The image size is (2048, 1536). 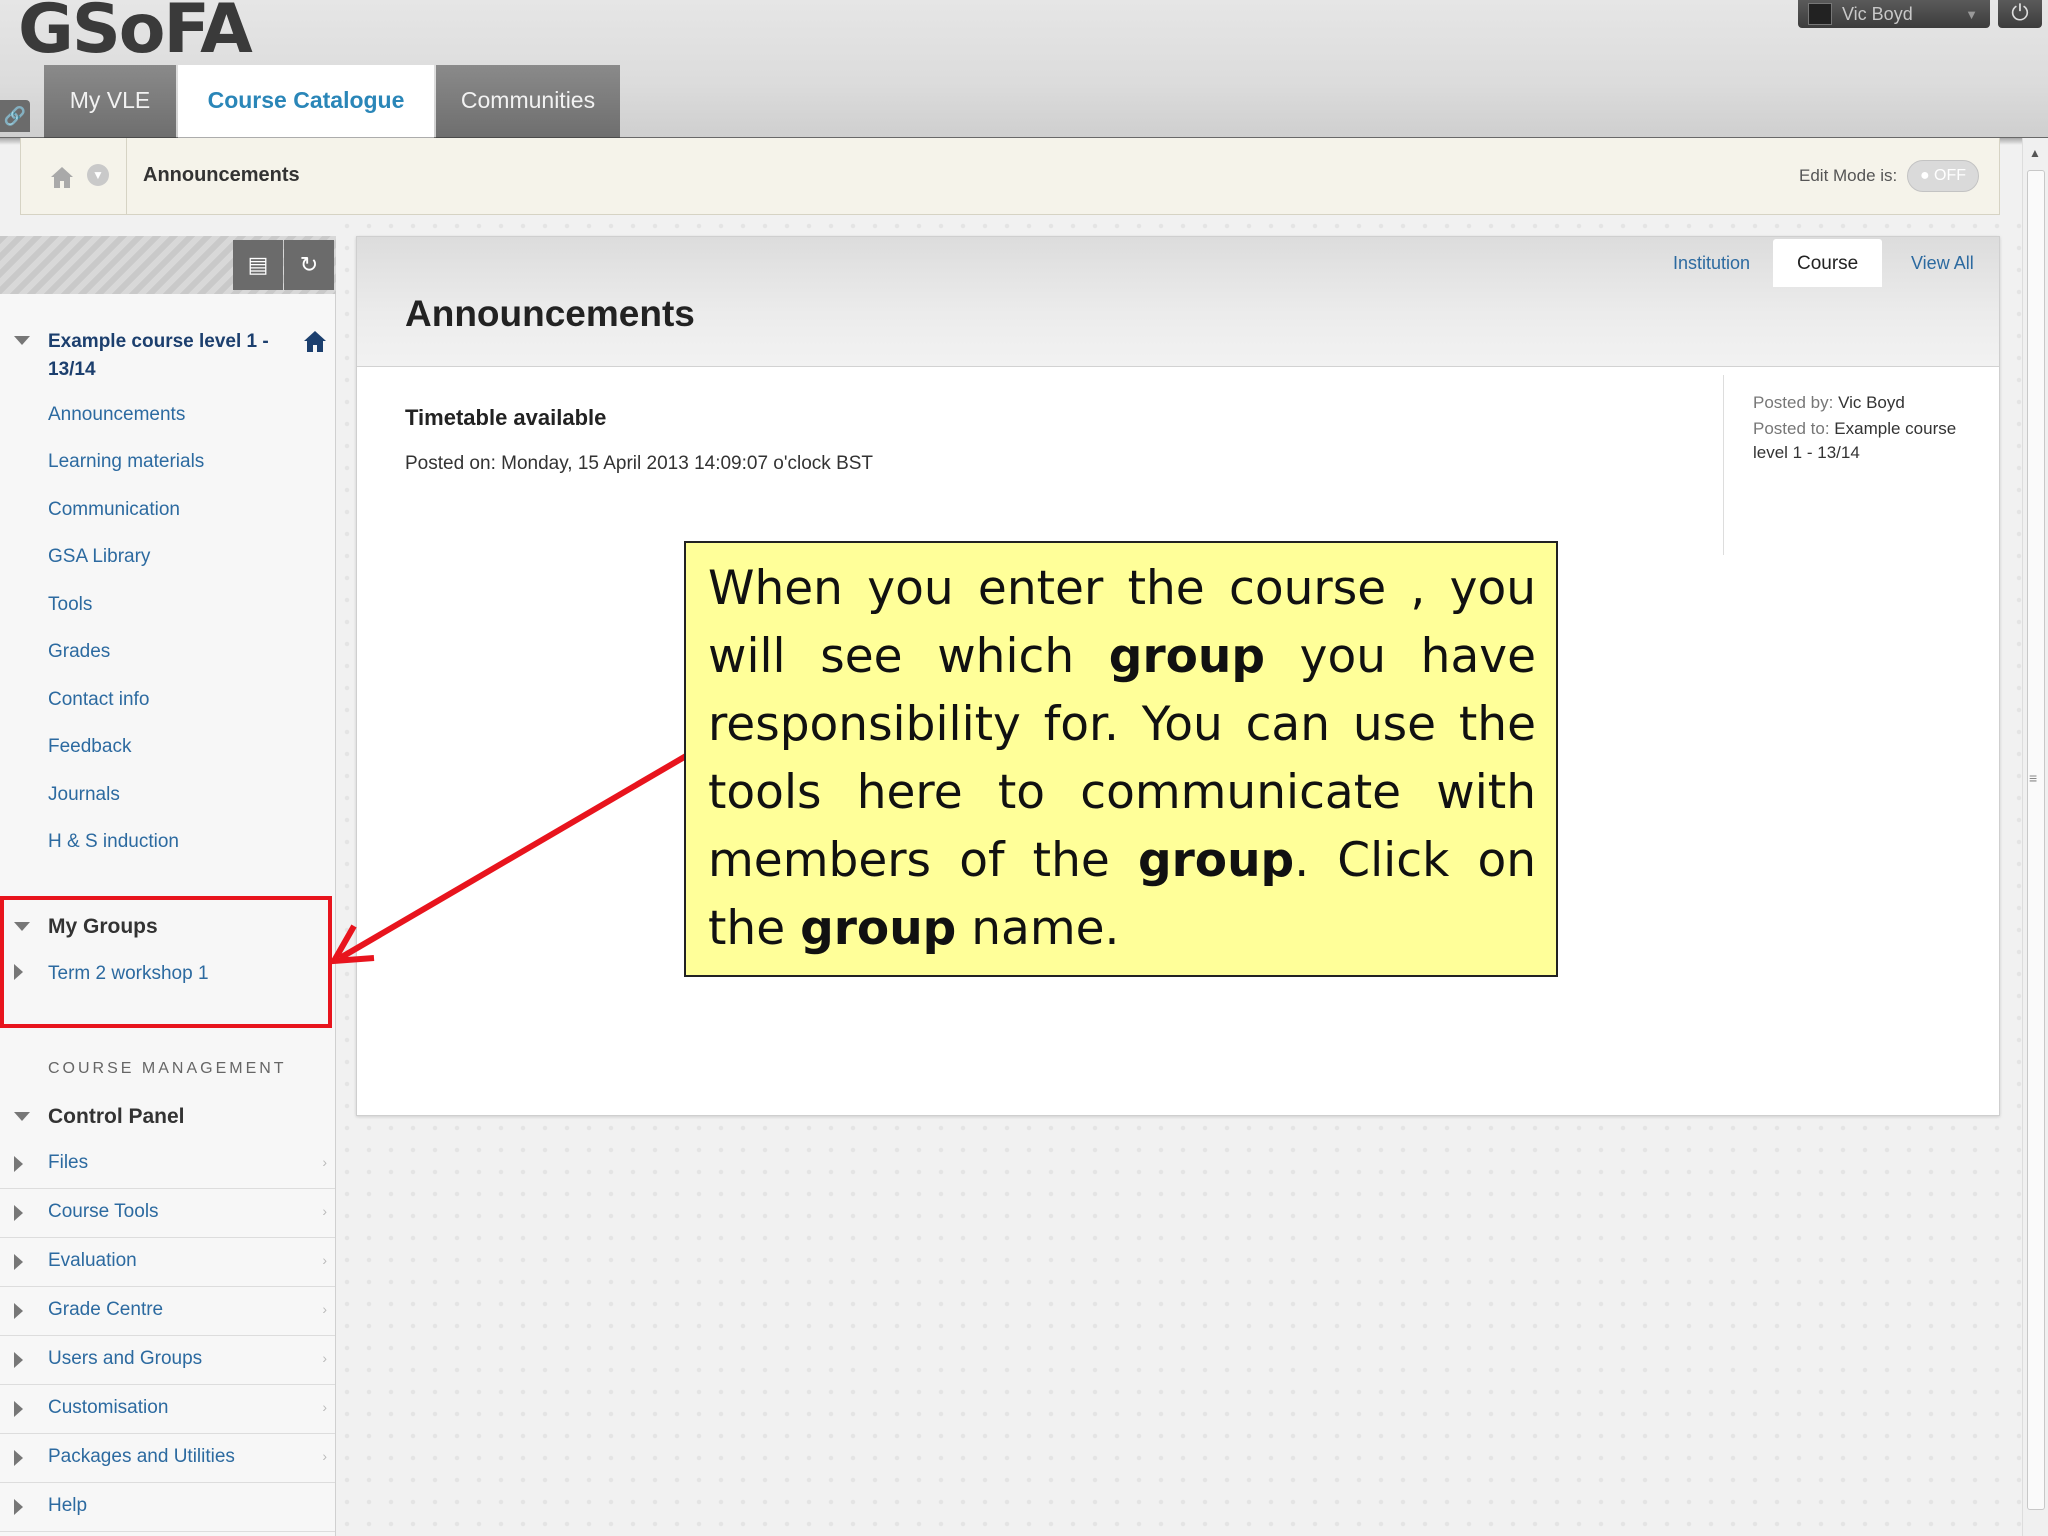 What do you see at coordinates (116, 415) in the screenshot?
I see `sidebar-item-announcements: Announcements` at bounding box center [116, 415].